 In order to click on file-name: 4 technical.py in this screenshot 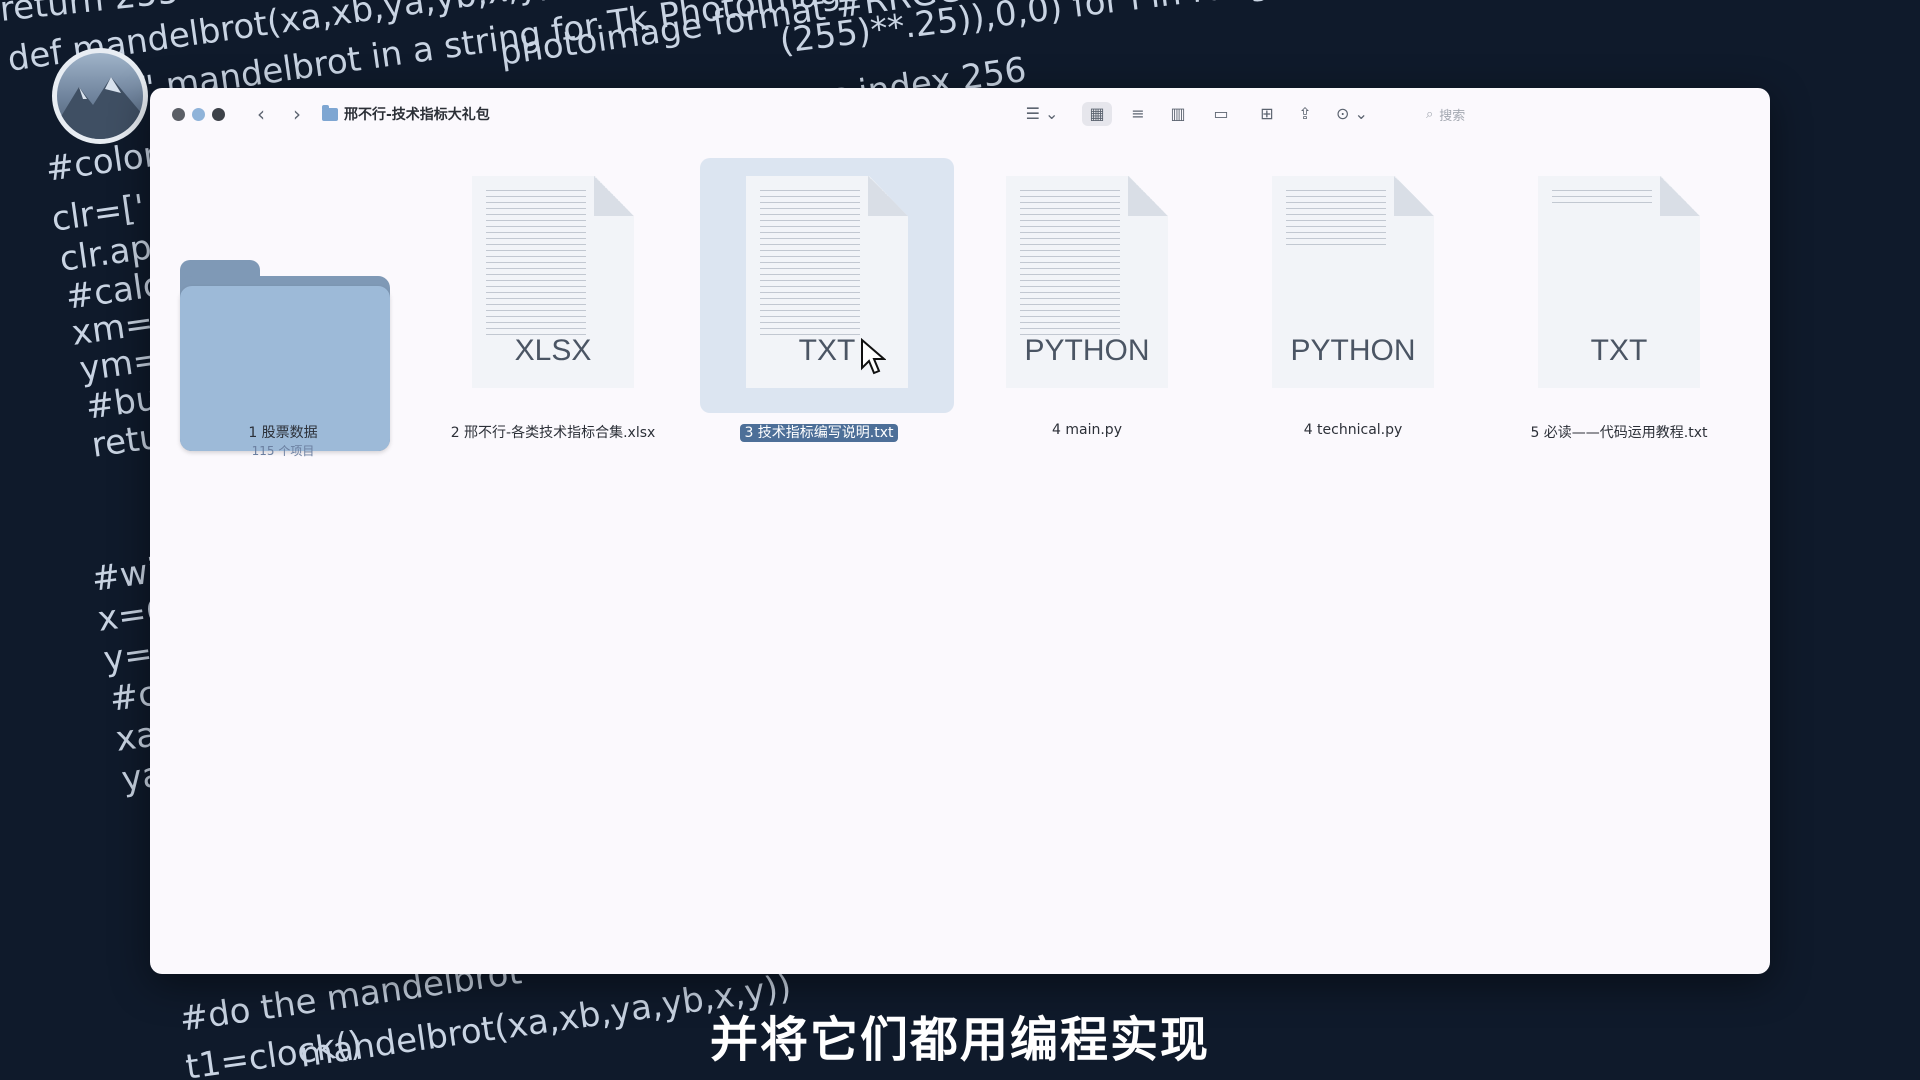, I will do `click(1353, 430)`.